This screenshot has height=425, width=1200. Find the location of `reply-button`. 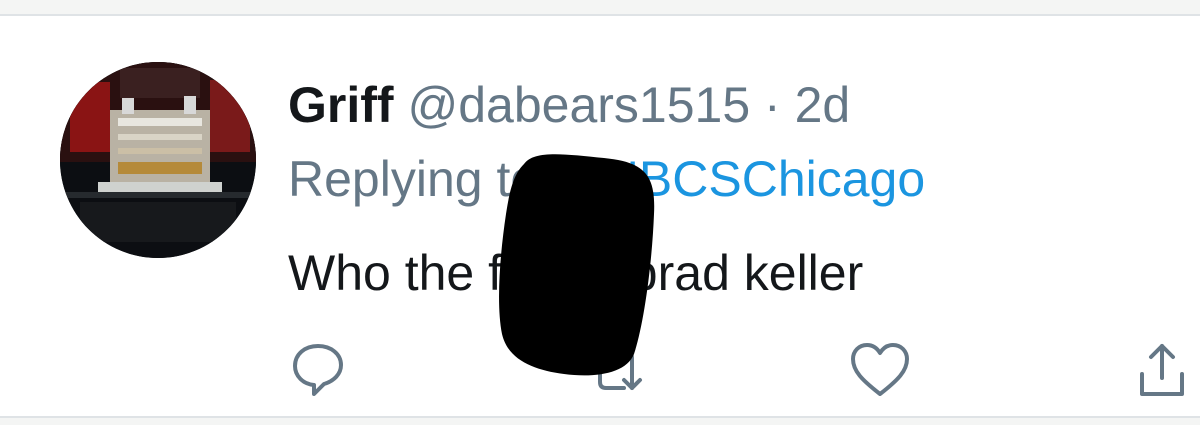

reply-button is located at coordinates (318, 370).